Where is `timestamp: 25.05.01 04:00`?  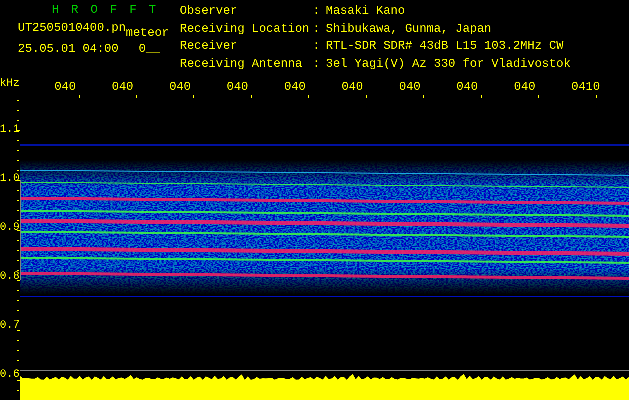 timestamp: 25.05.01 04:00 is located at coordinates (68, 49).